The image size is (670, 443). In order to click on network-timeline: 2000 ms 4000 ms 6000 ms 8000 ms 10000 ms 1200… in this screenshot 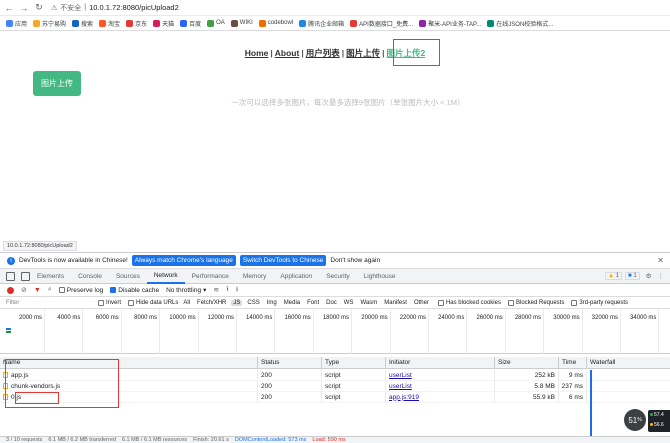, I will do `click(335, 331)`.